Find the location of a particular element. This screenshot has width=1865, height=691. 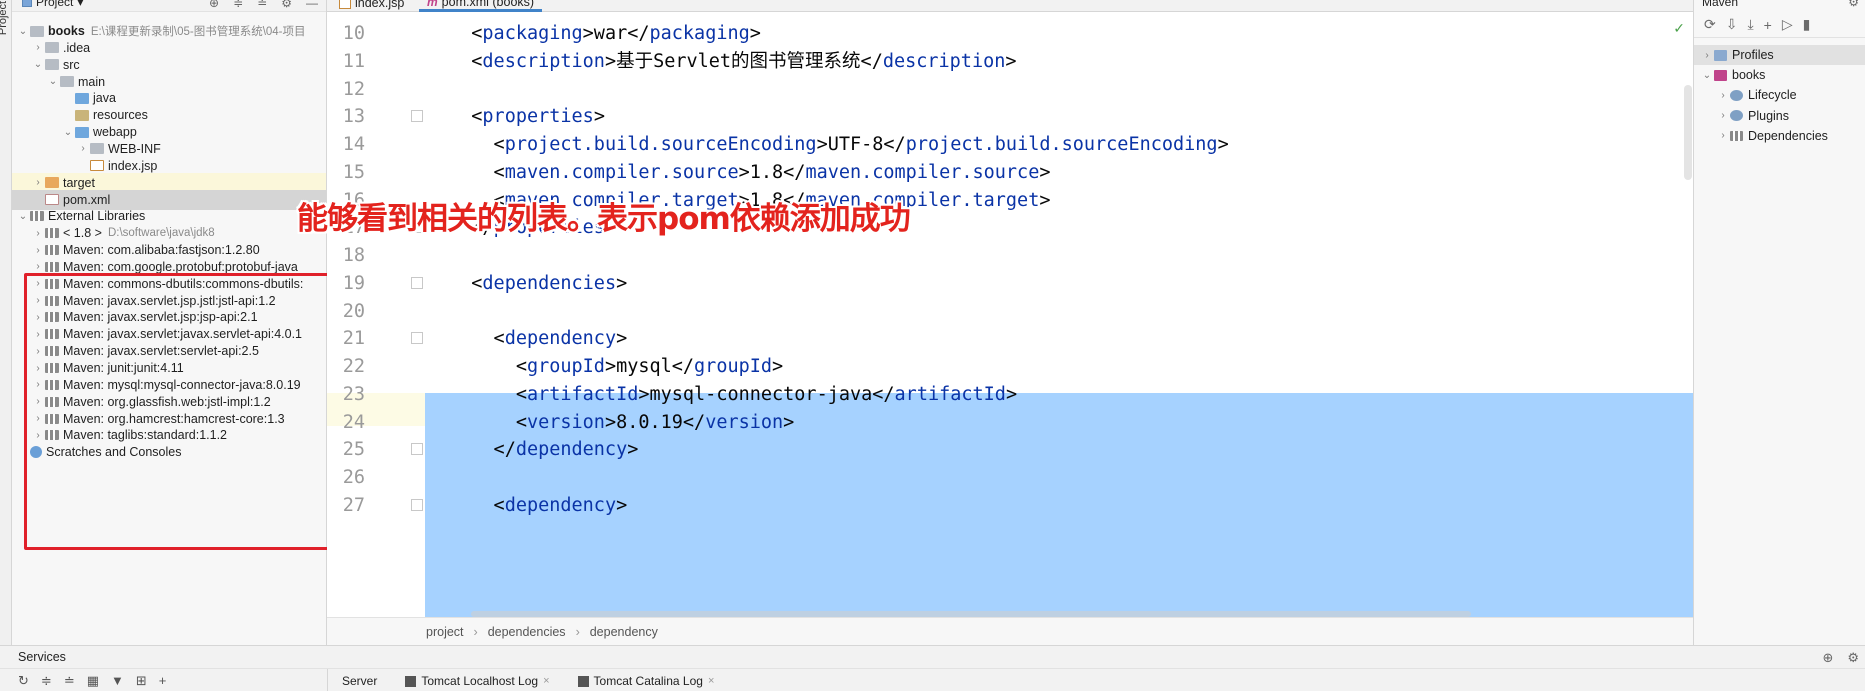

breadcrumb-project: project is located at coordinates (445, 632).